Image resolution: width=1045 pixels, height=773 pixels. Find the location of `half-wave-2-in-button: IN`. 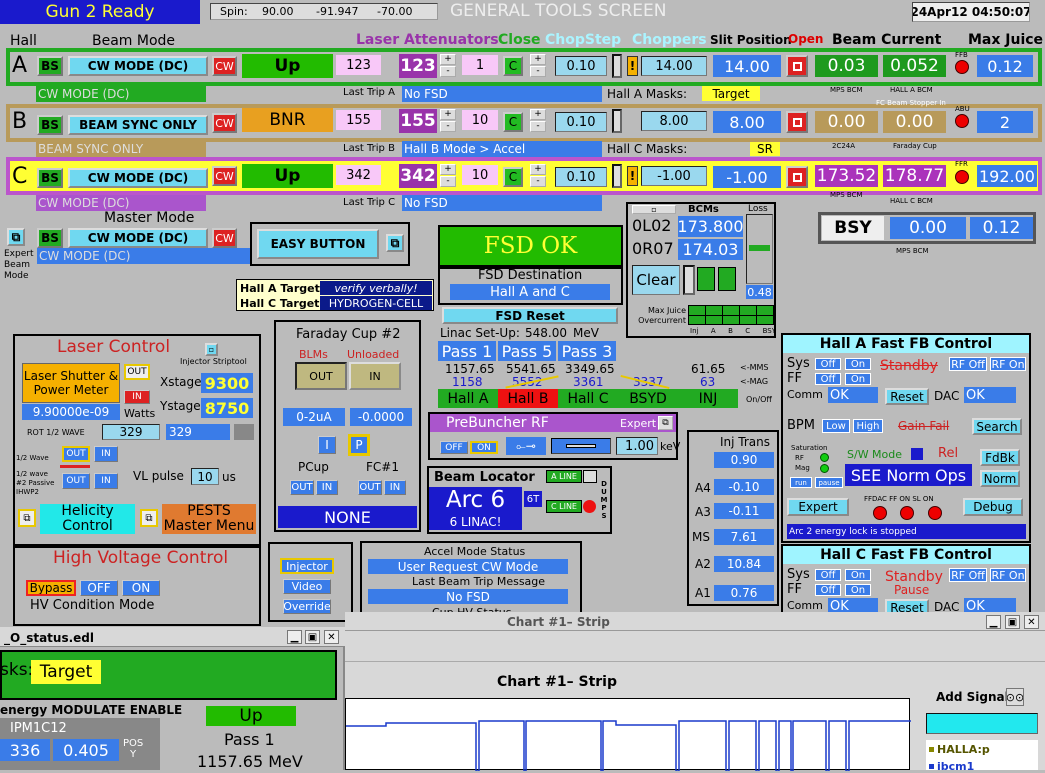

half-wave-2-in-button: IN is located at coordinates (106, 481).